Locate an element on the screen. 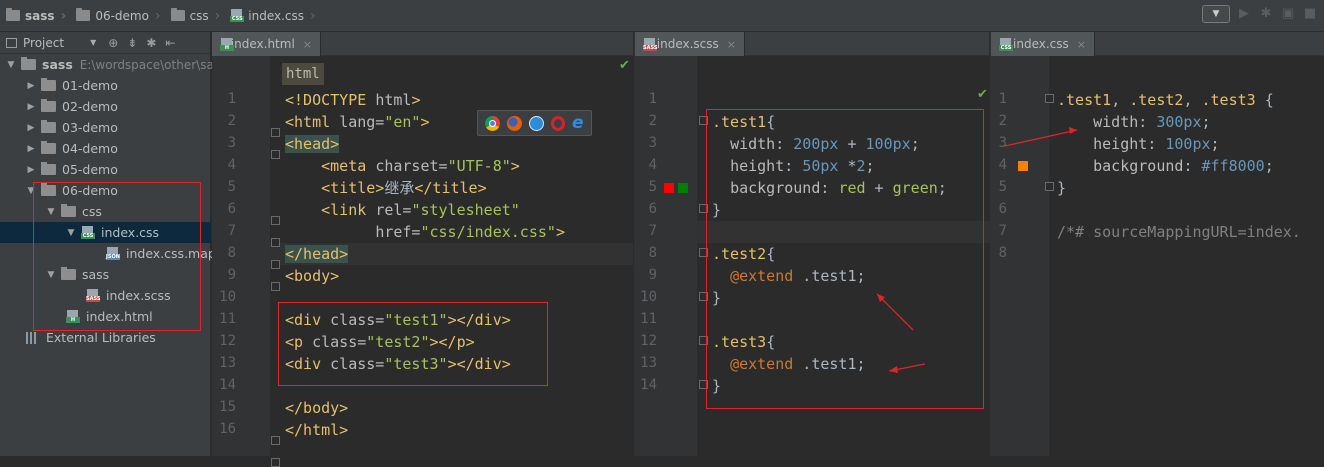 The height and width of the screenshot is (467, 1324). breadcrumb-index-css: CSS index.css › is located at coordinates (271, 16).